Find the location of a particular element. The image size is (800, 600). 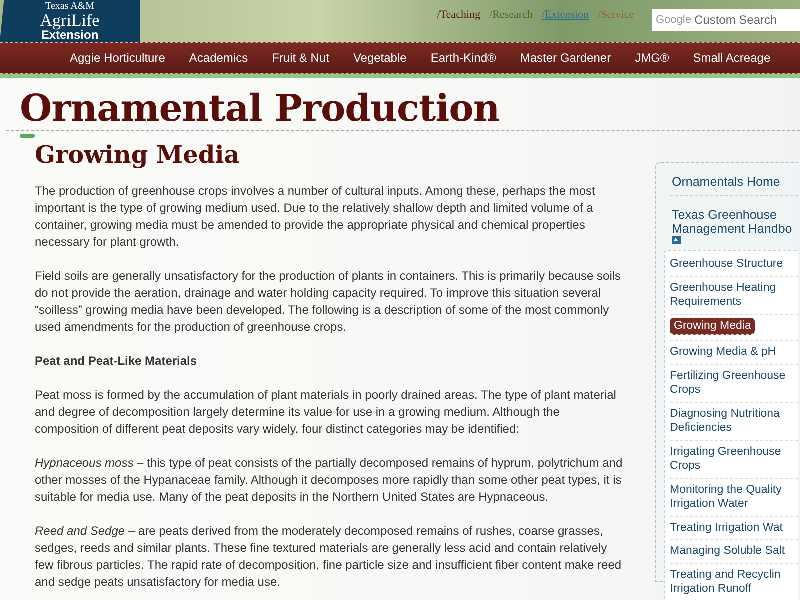

nav-link: Vegetable is located at coordinates (380, 58).